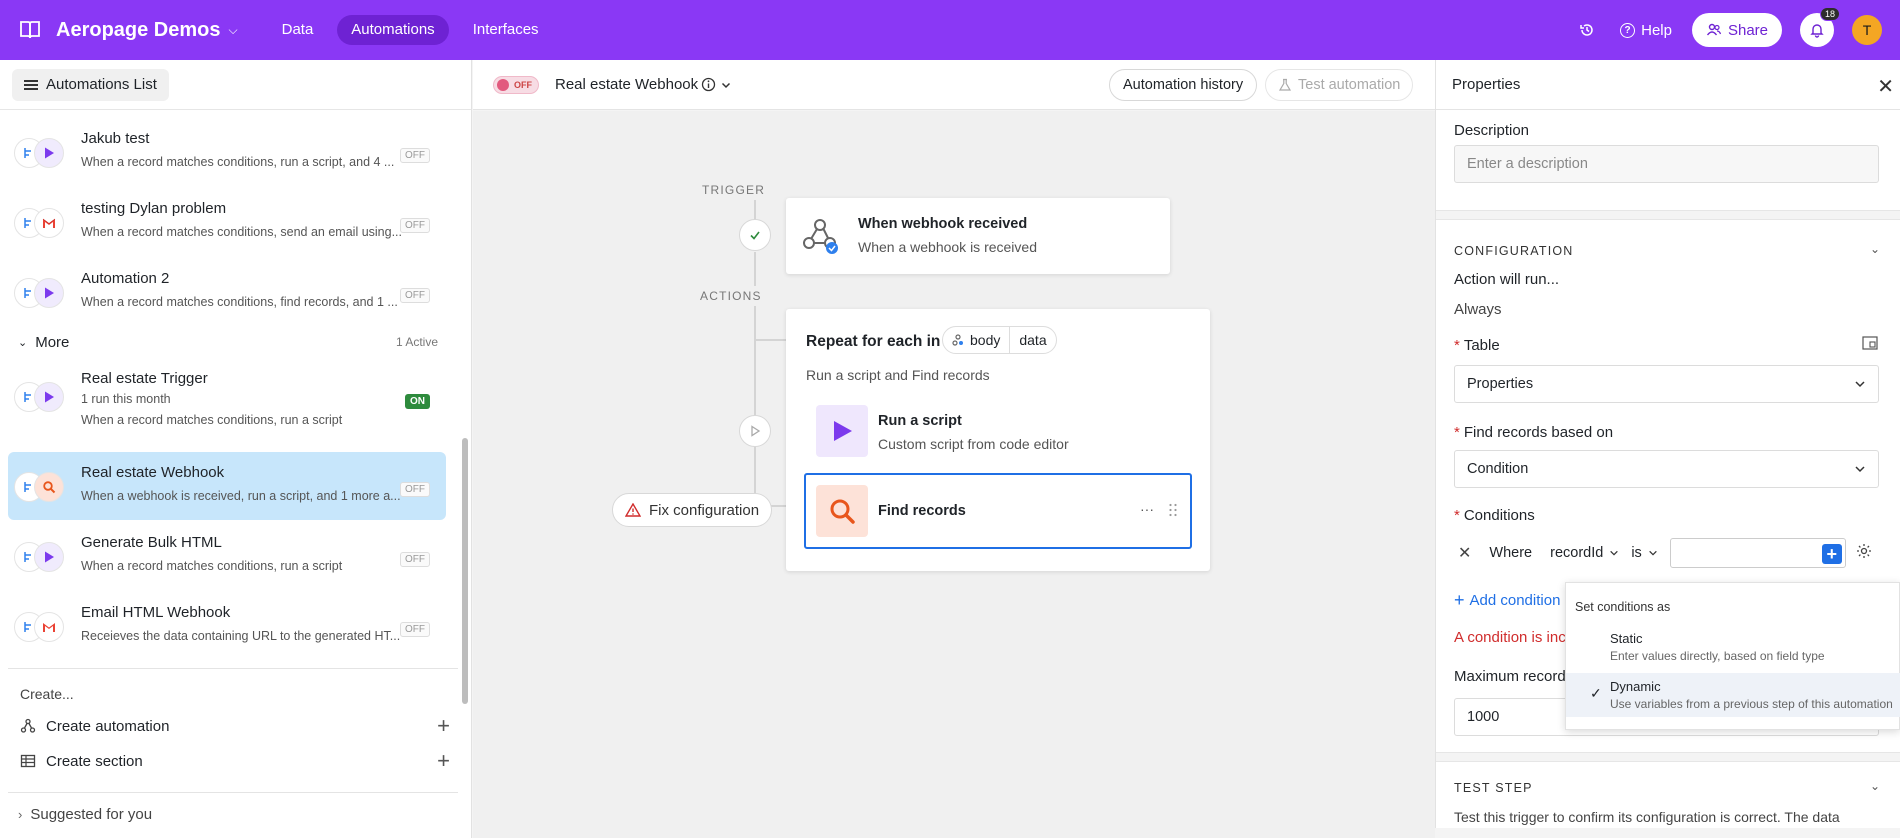 The image size is (1900, 838). Describe the element at coordinates (1831, 554) in the screenshot. I see `insert-variable-button: +` at that location.